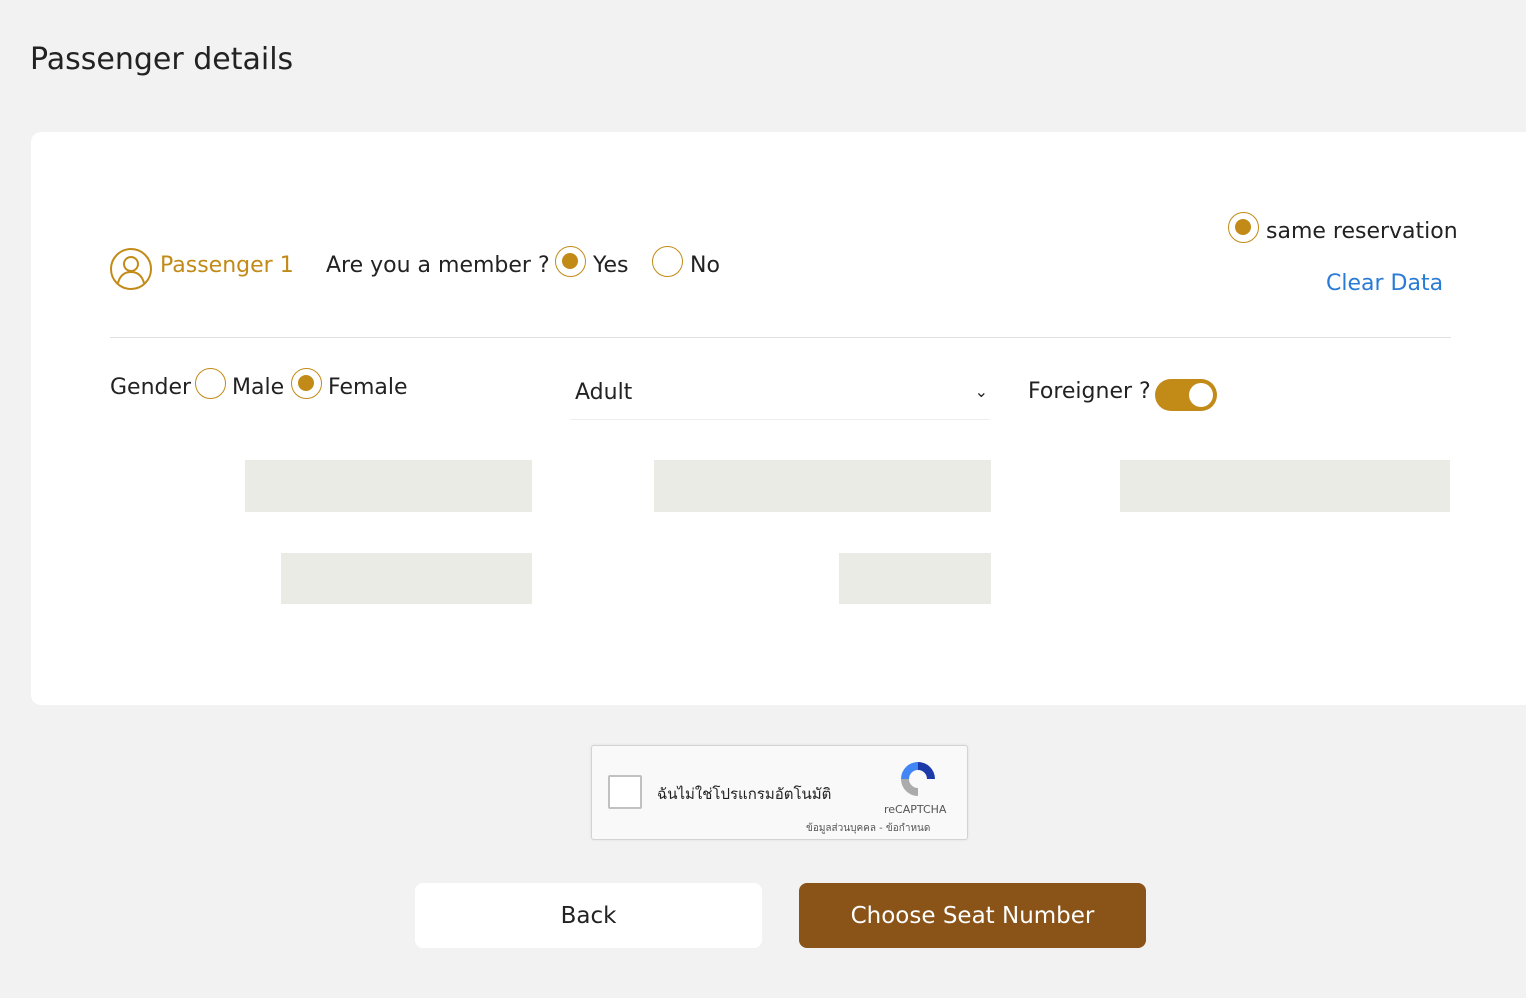  What do you see at coordinates (780, 337) in the screenshot?
I see `divider` at bounding box center [780, 337].